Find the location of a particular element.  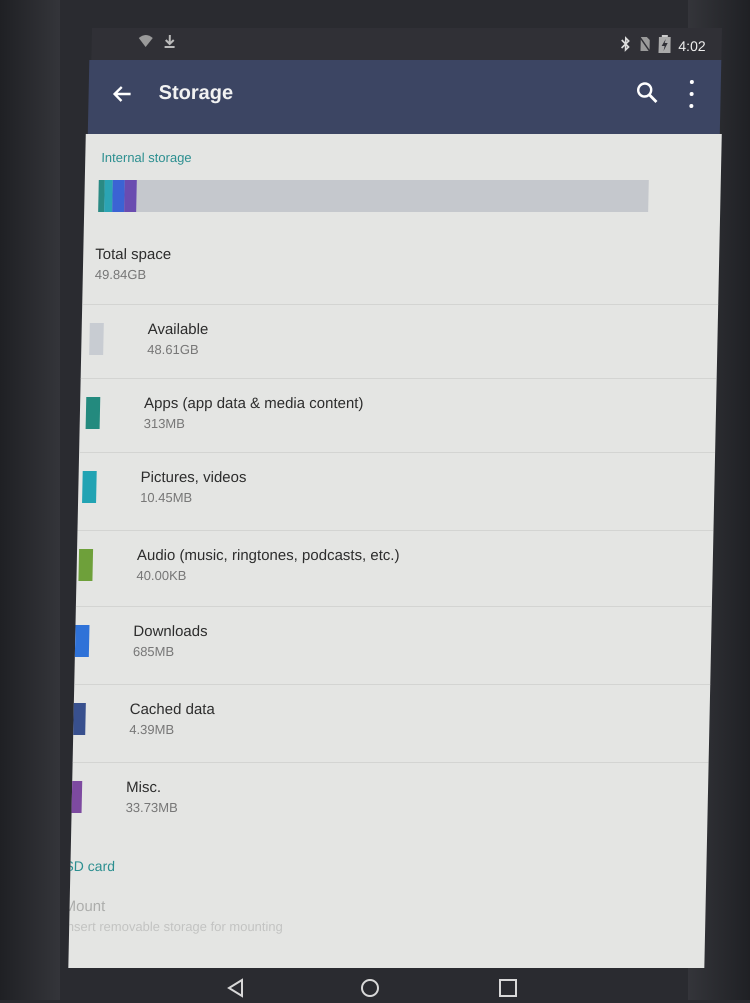

storage-item-size: 10.45MB is located at coordinates (166, 497).